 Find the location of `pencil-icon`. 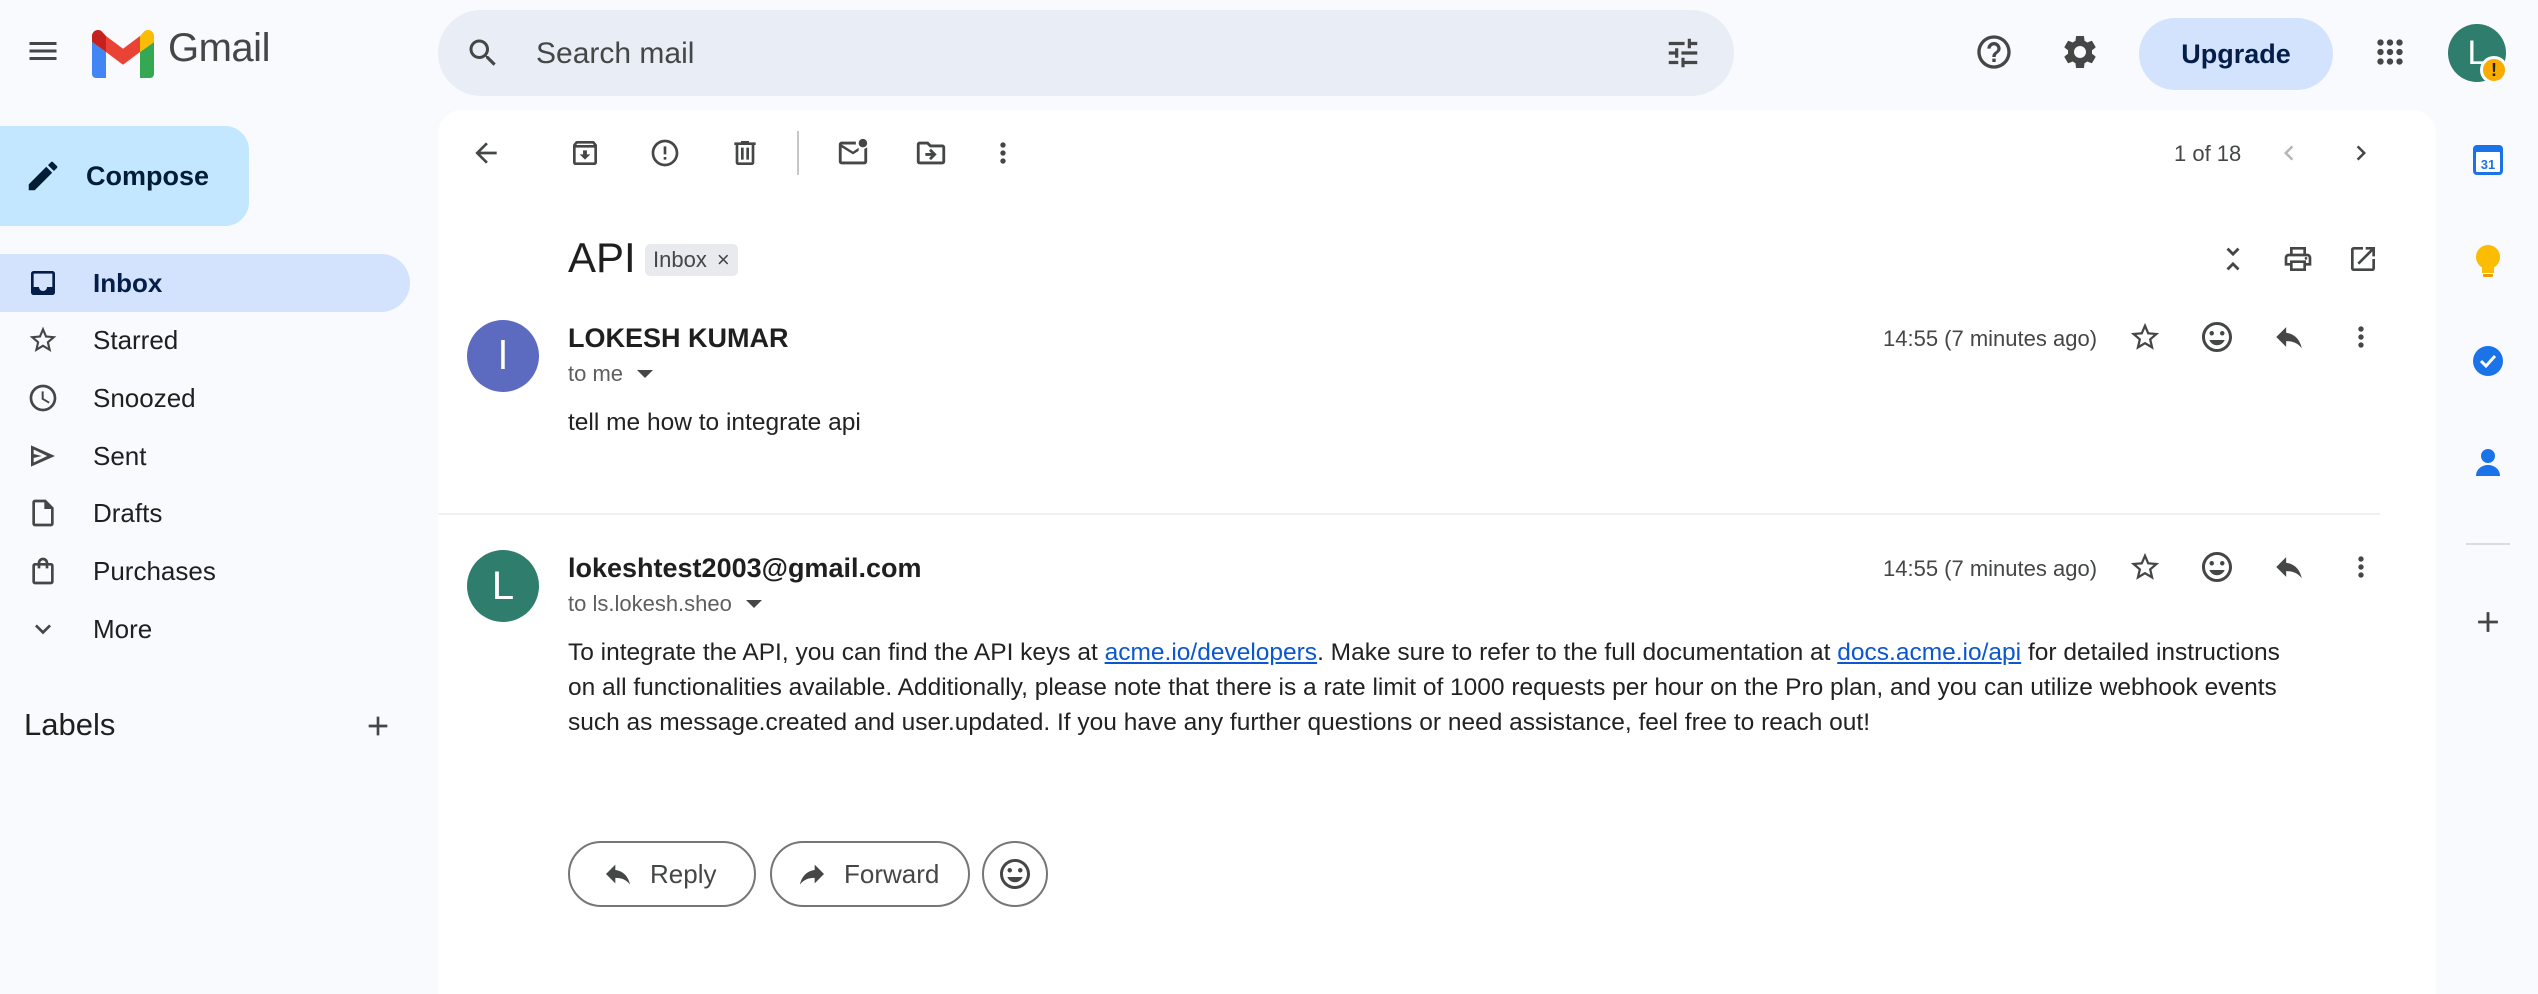

pencil-icon is located at coordinates (43, 176).